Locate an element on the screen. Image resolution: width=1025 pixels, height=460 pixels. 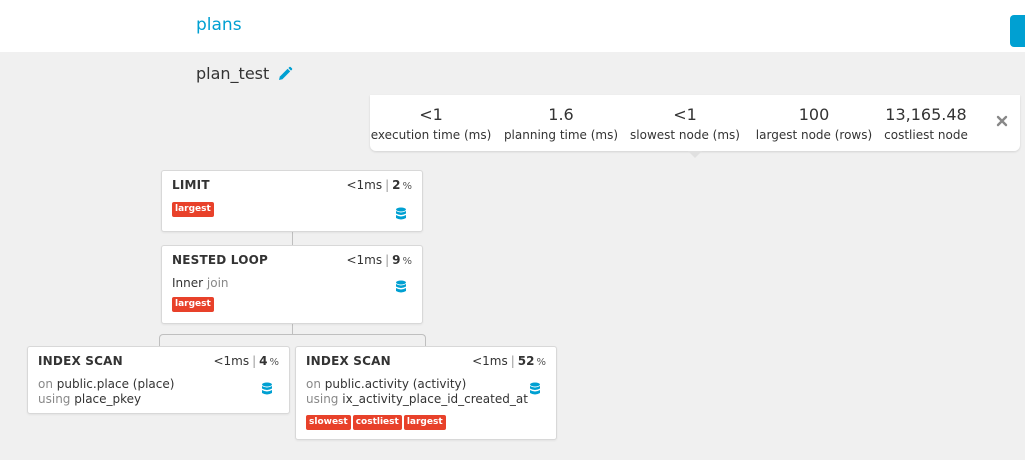
node-type: NESTED LOOP is located at coordinates (220, 260).